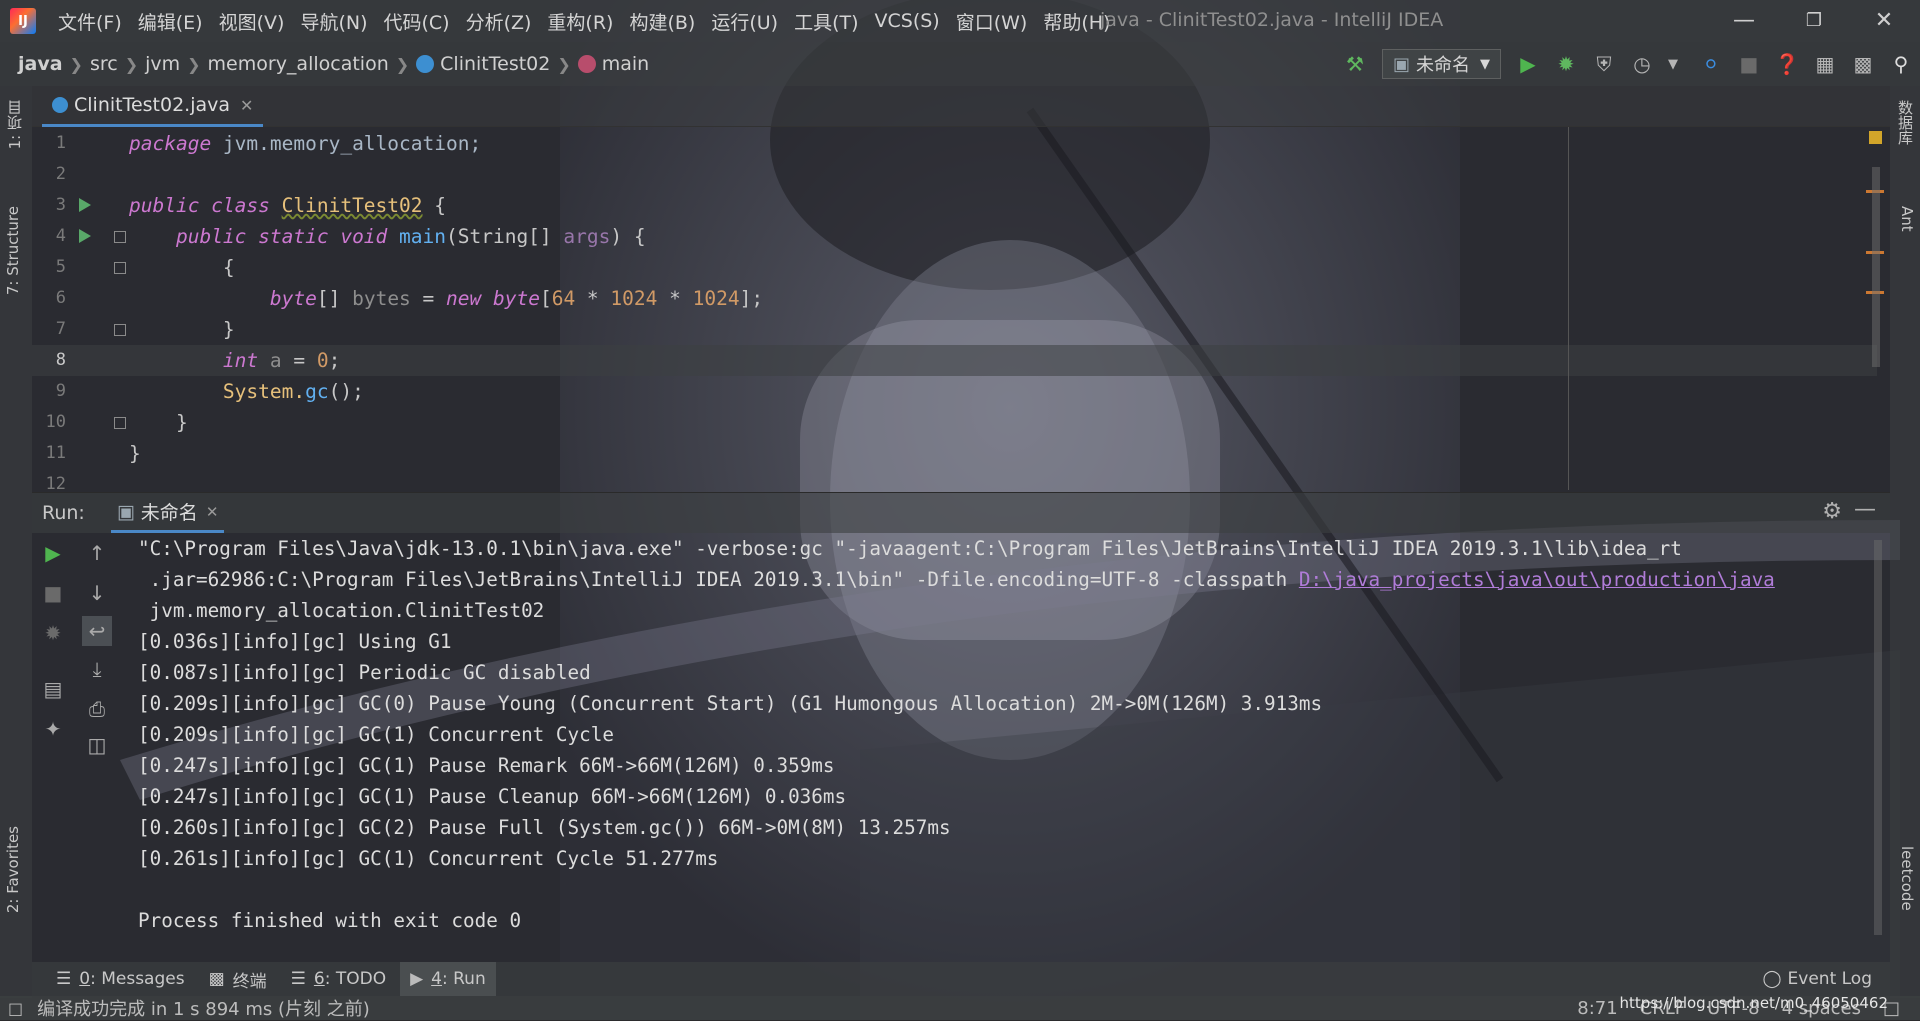 The width and height of the screenshot is (1920, 1021). What do you see at coordinates (545, 298) in the screenshot?
I see `code-token: [` at bounding box center [545, 298].